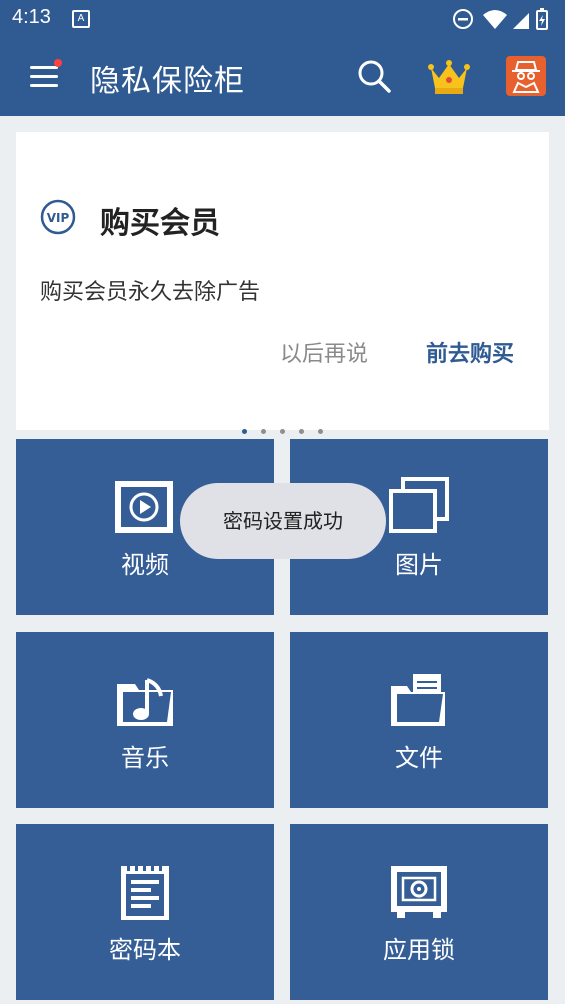 This screenshot has width=565, height=1004. I want to click on tile-label: 密码本, so click(145, 950).